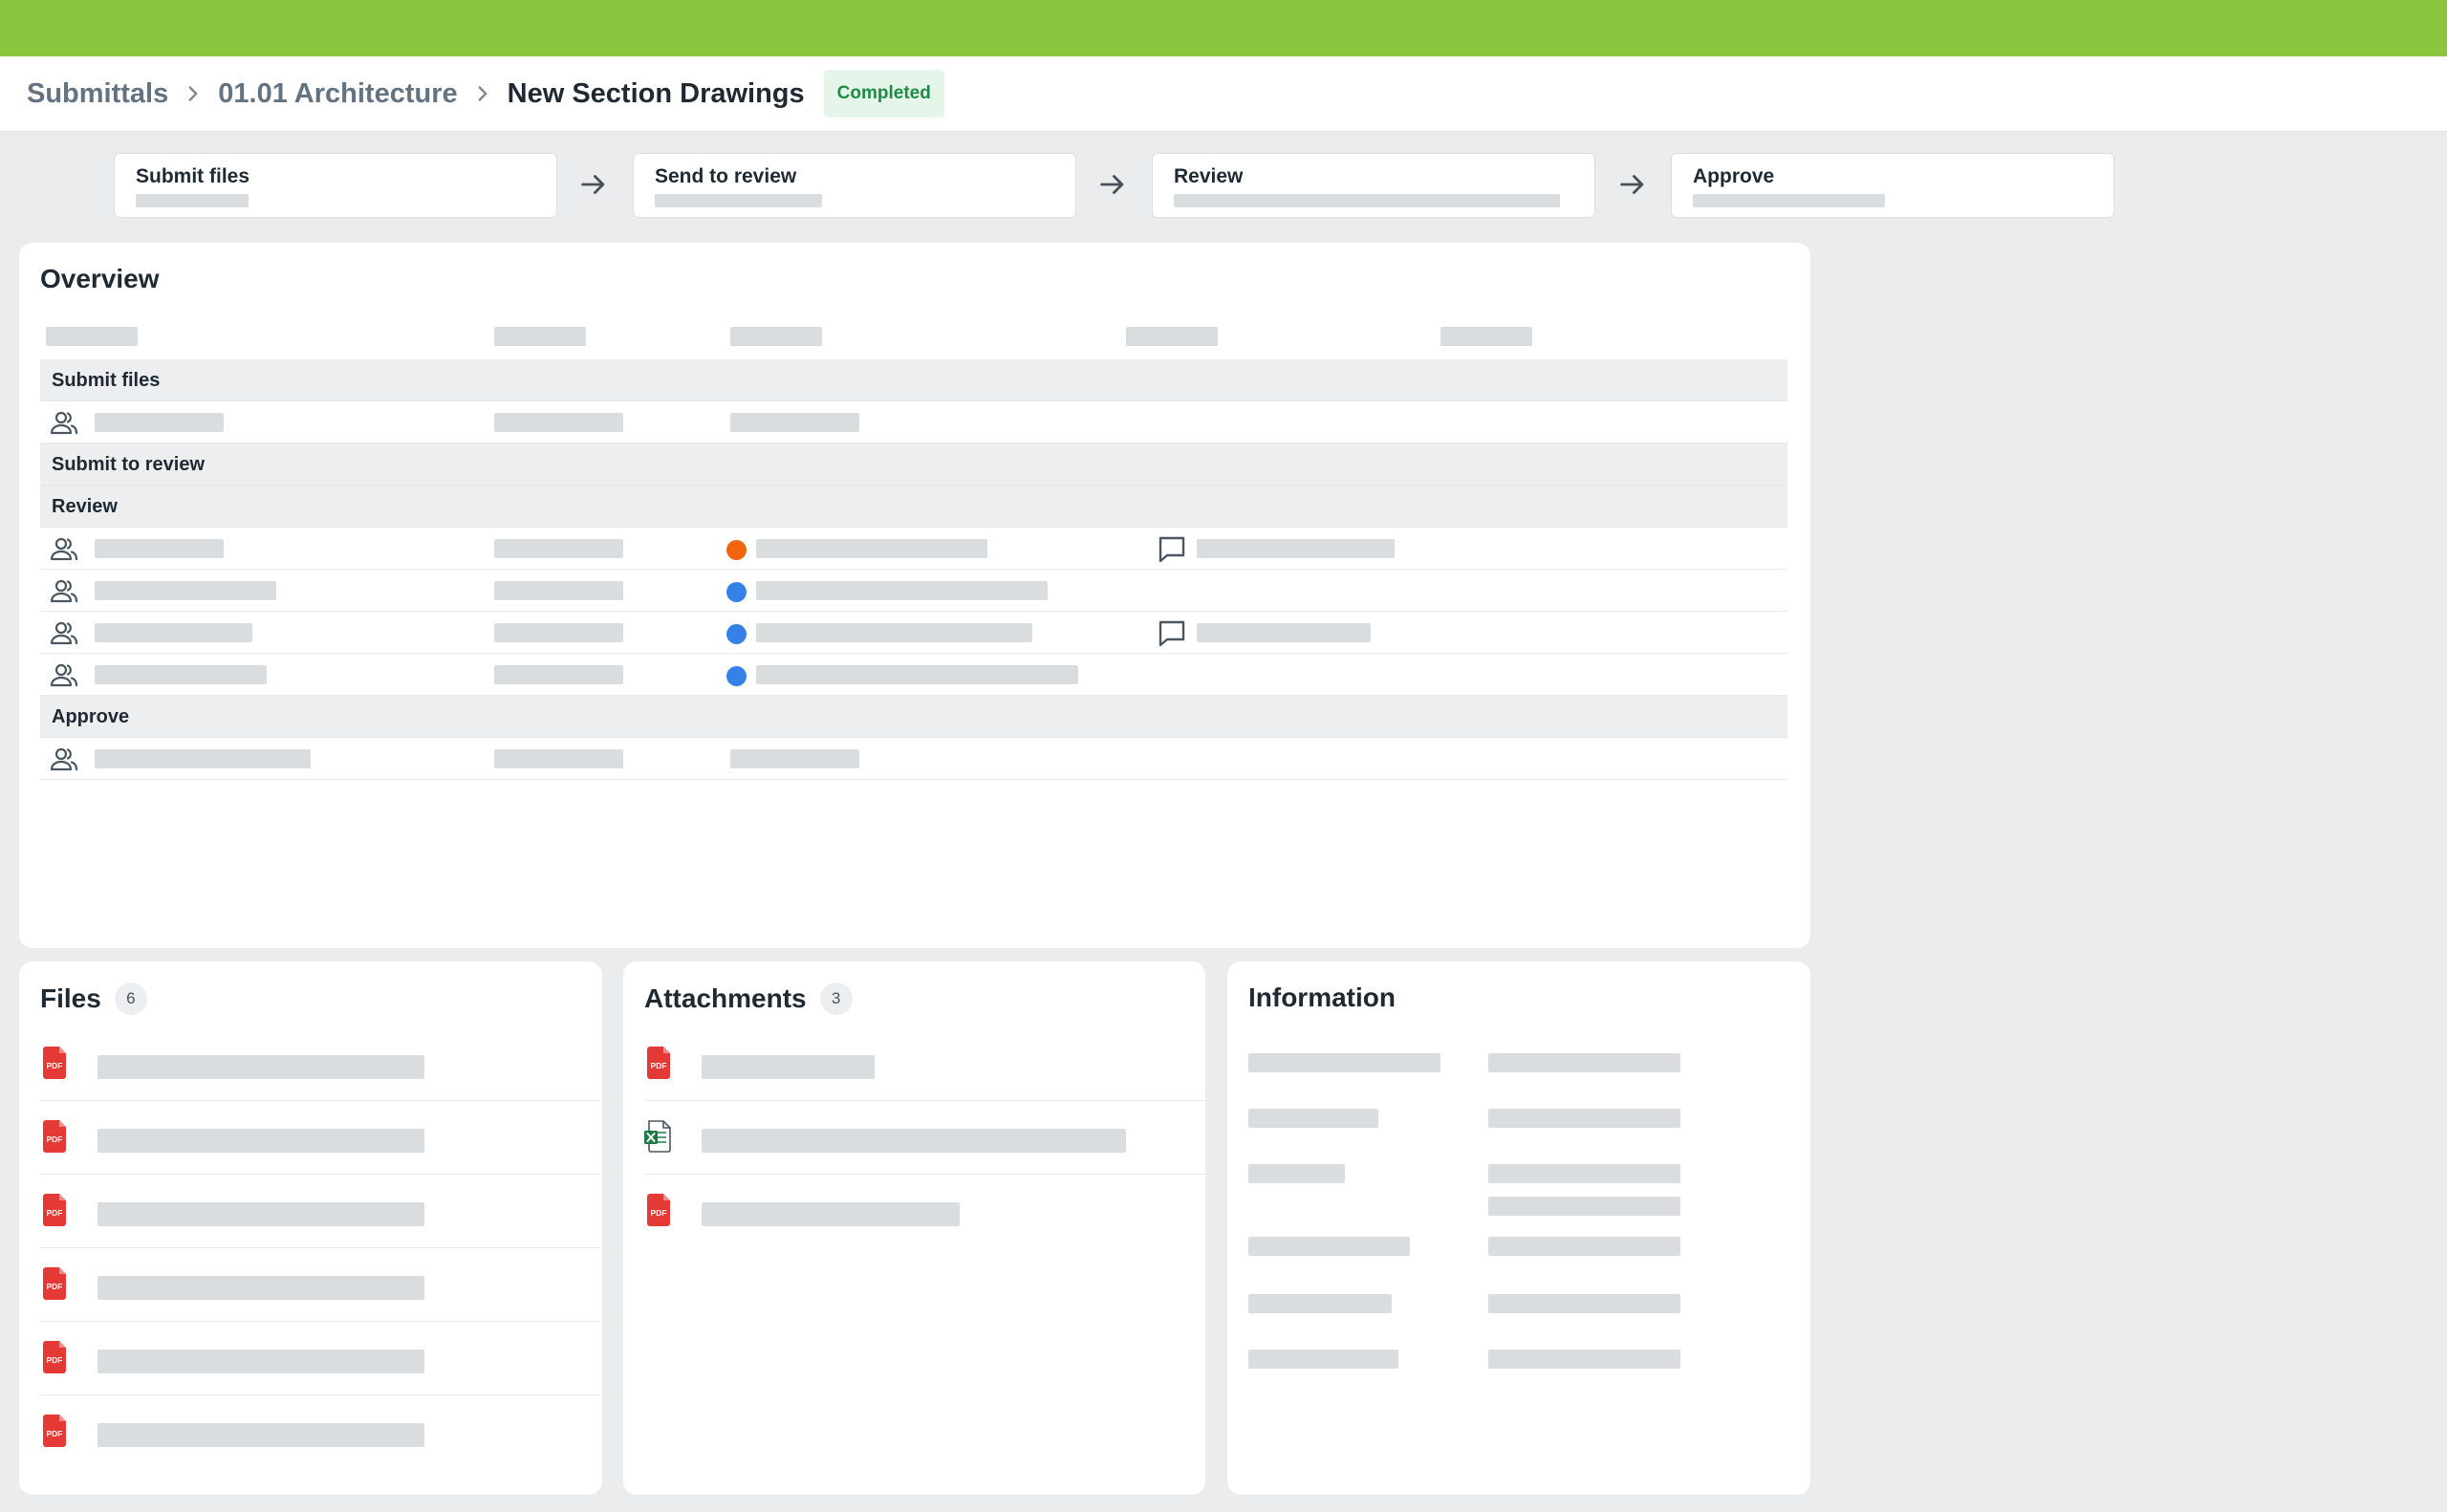 This screenshot has width=2447, height=1512. I want to click on group-row-submit-files: Submit files, so click(913, 380).